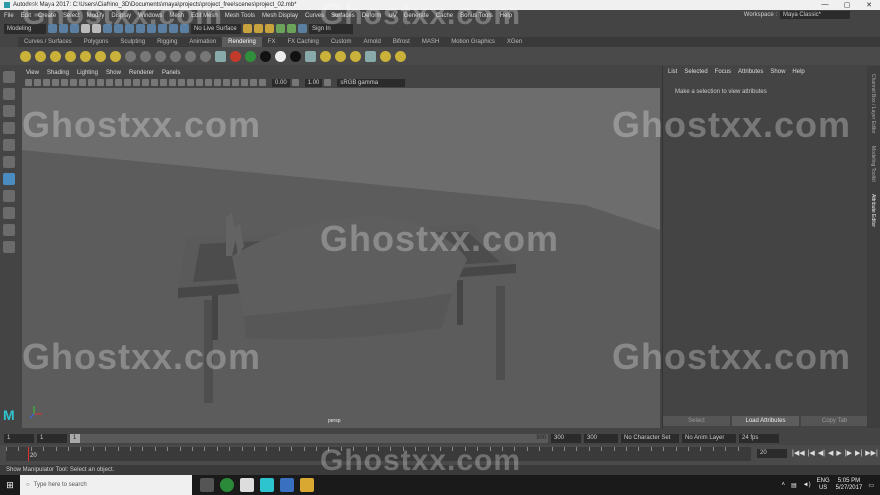 Image resolution: width=880 pixels, height=495 pixels. I want to click on grid-icon, so click(73, 82).